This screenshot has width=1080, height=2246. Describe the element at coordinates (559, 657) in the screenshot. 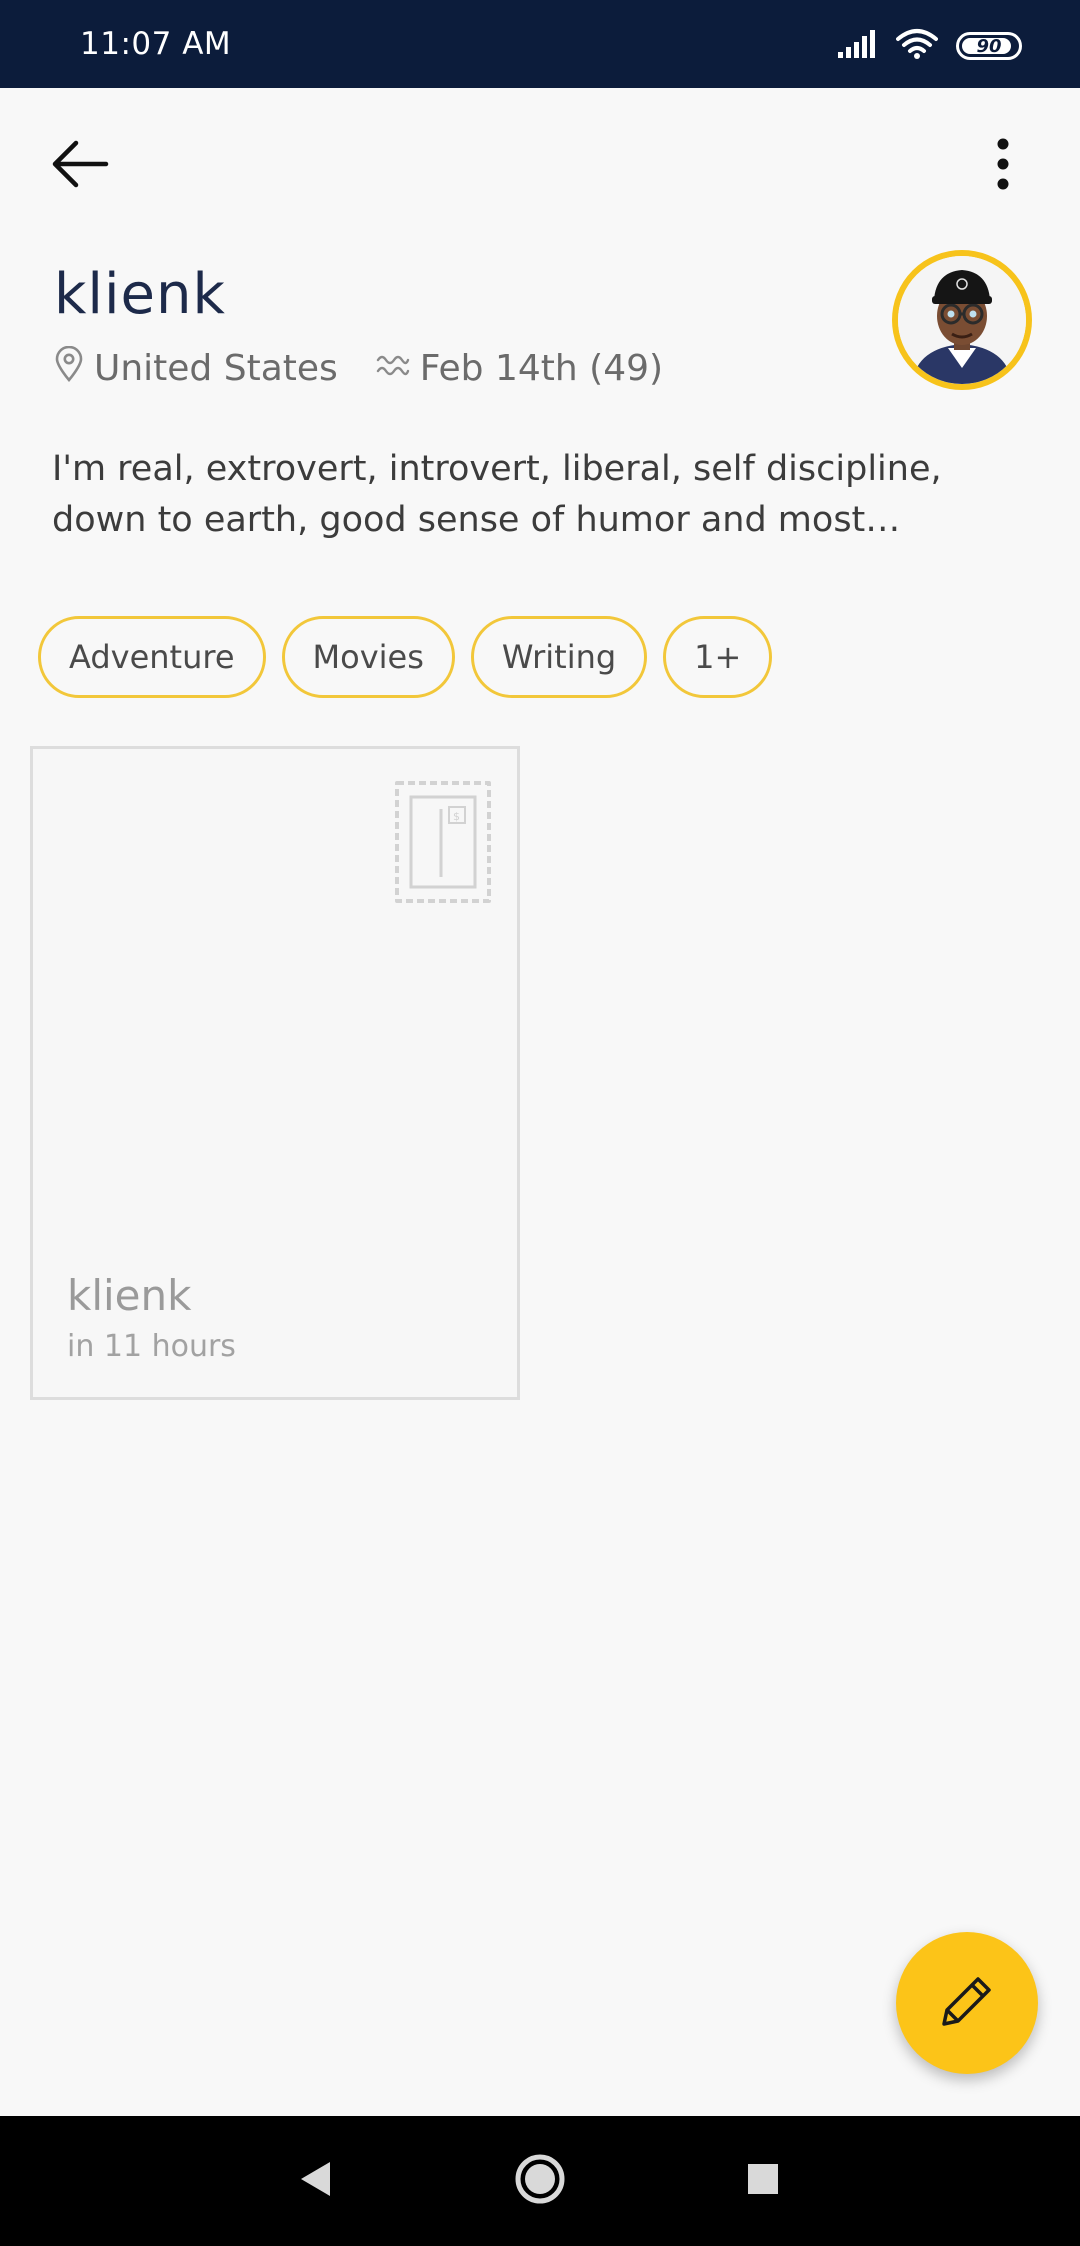

I see `tag-writing: Writing` at that location.